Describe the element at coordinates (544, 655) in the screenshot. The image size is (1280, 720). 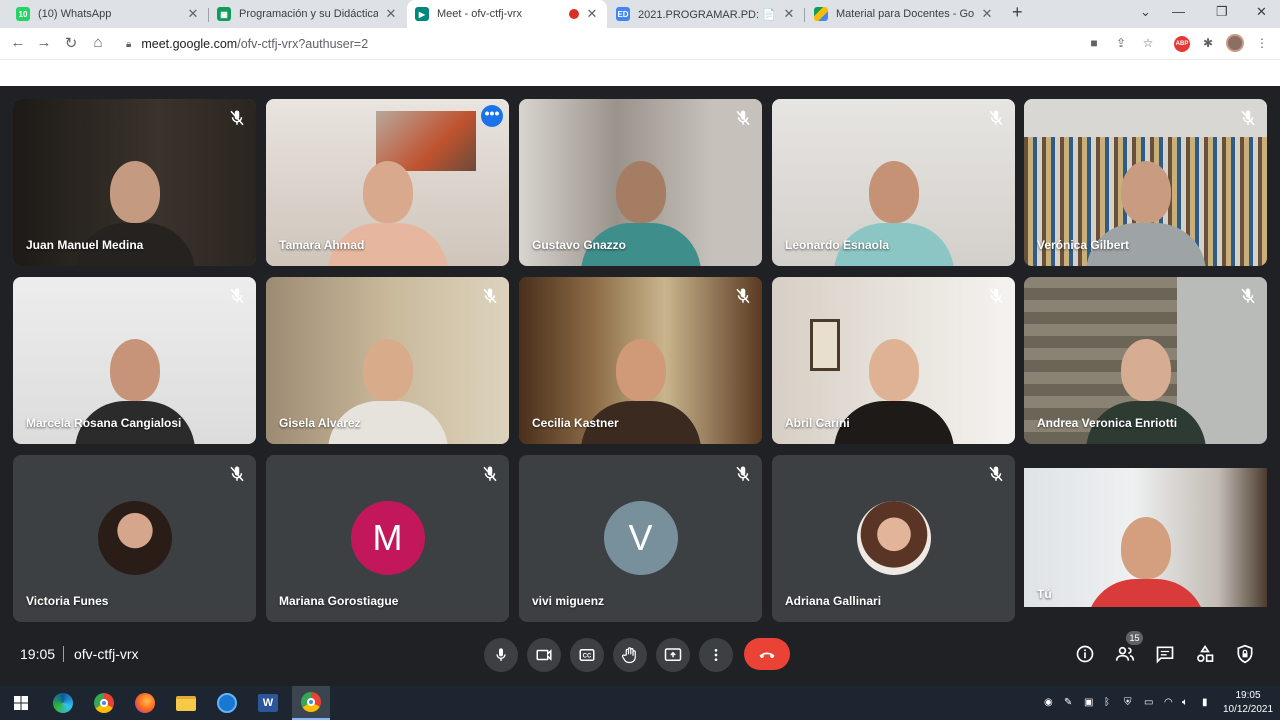
I see `camera-button` at that location.